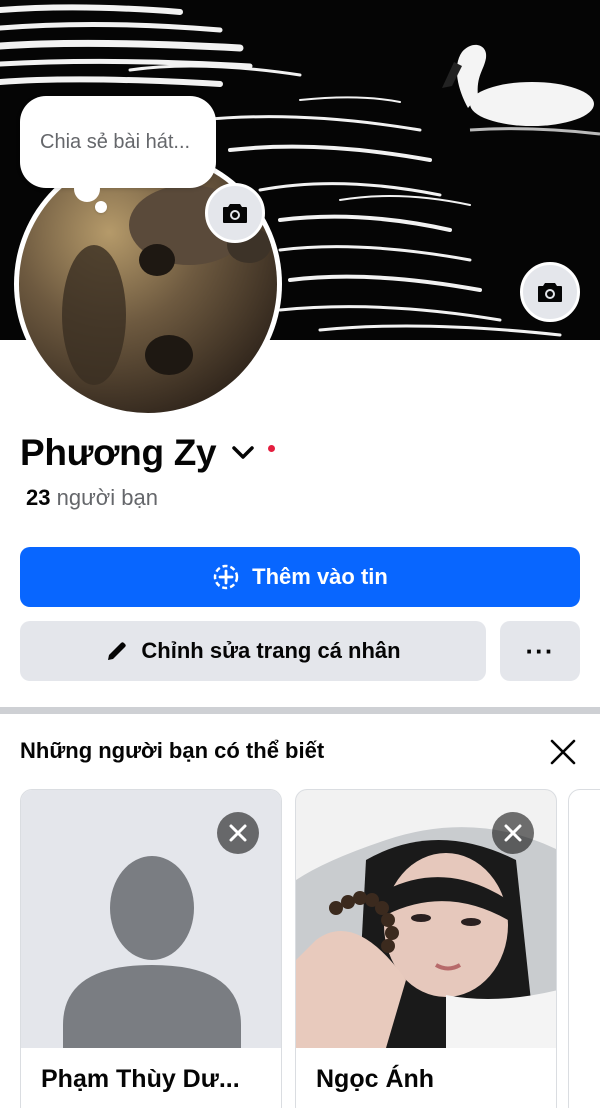 Image resolution: width=600 pixels, height=1108 pixels. I want to click on friend-count-number: 23, so click(38, 497).